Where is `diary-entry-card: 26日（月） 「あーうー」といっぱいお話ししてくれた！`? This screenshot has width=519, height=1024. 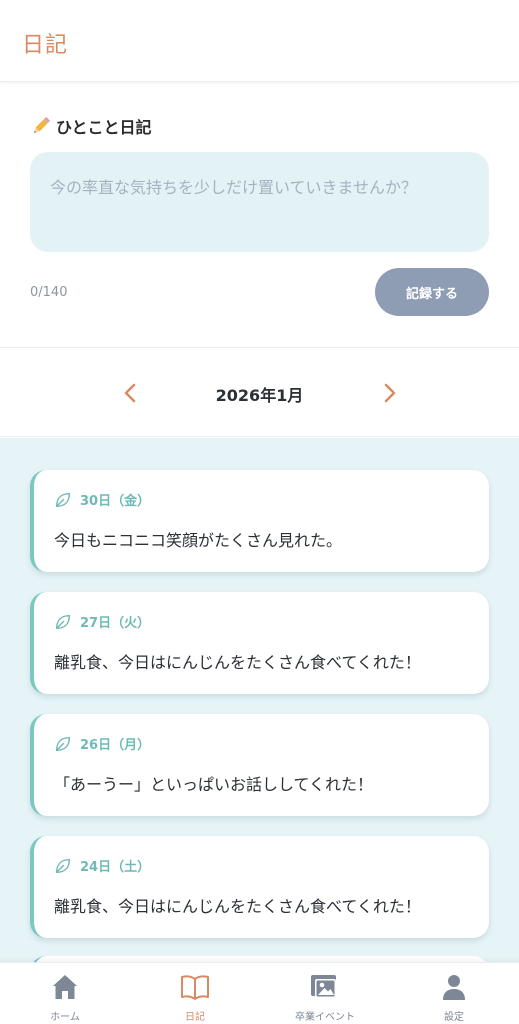
diary-entry-card: 26日（月） 「あーうー」といっぱいお話ししてくれた！ is located at coordinates (259, 765).